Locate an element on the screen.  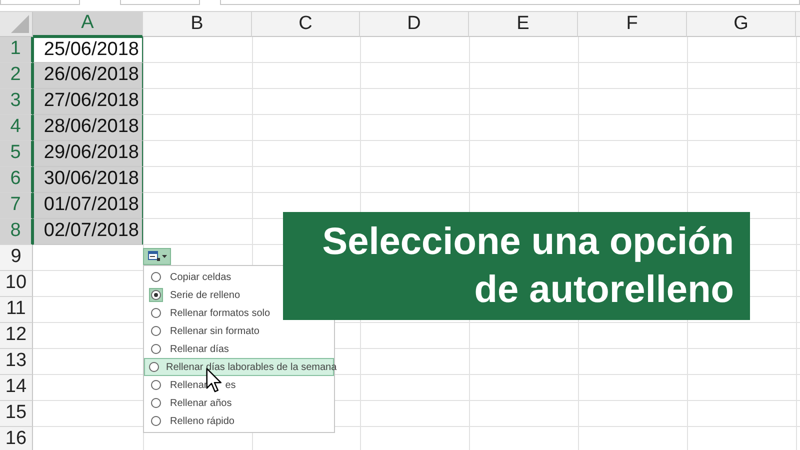
row-header: 13 is located at coordinates (16, 362).